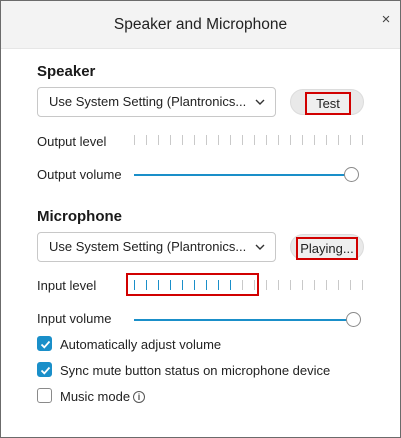 Image resolution: width=401 pixels, height=438 pixels. Describe the element at coordinates (44, 395) in the screenshot. I see `music-mode-checkbox` at that location.